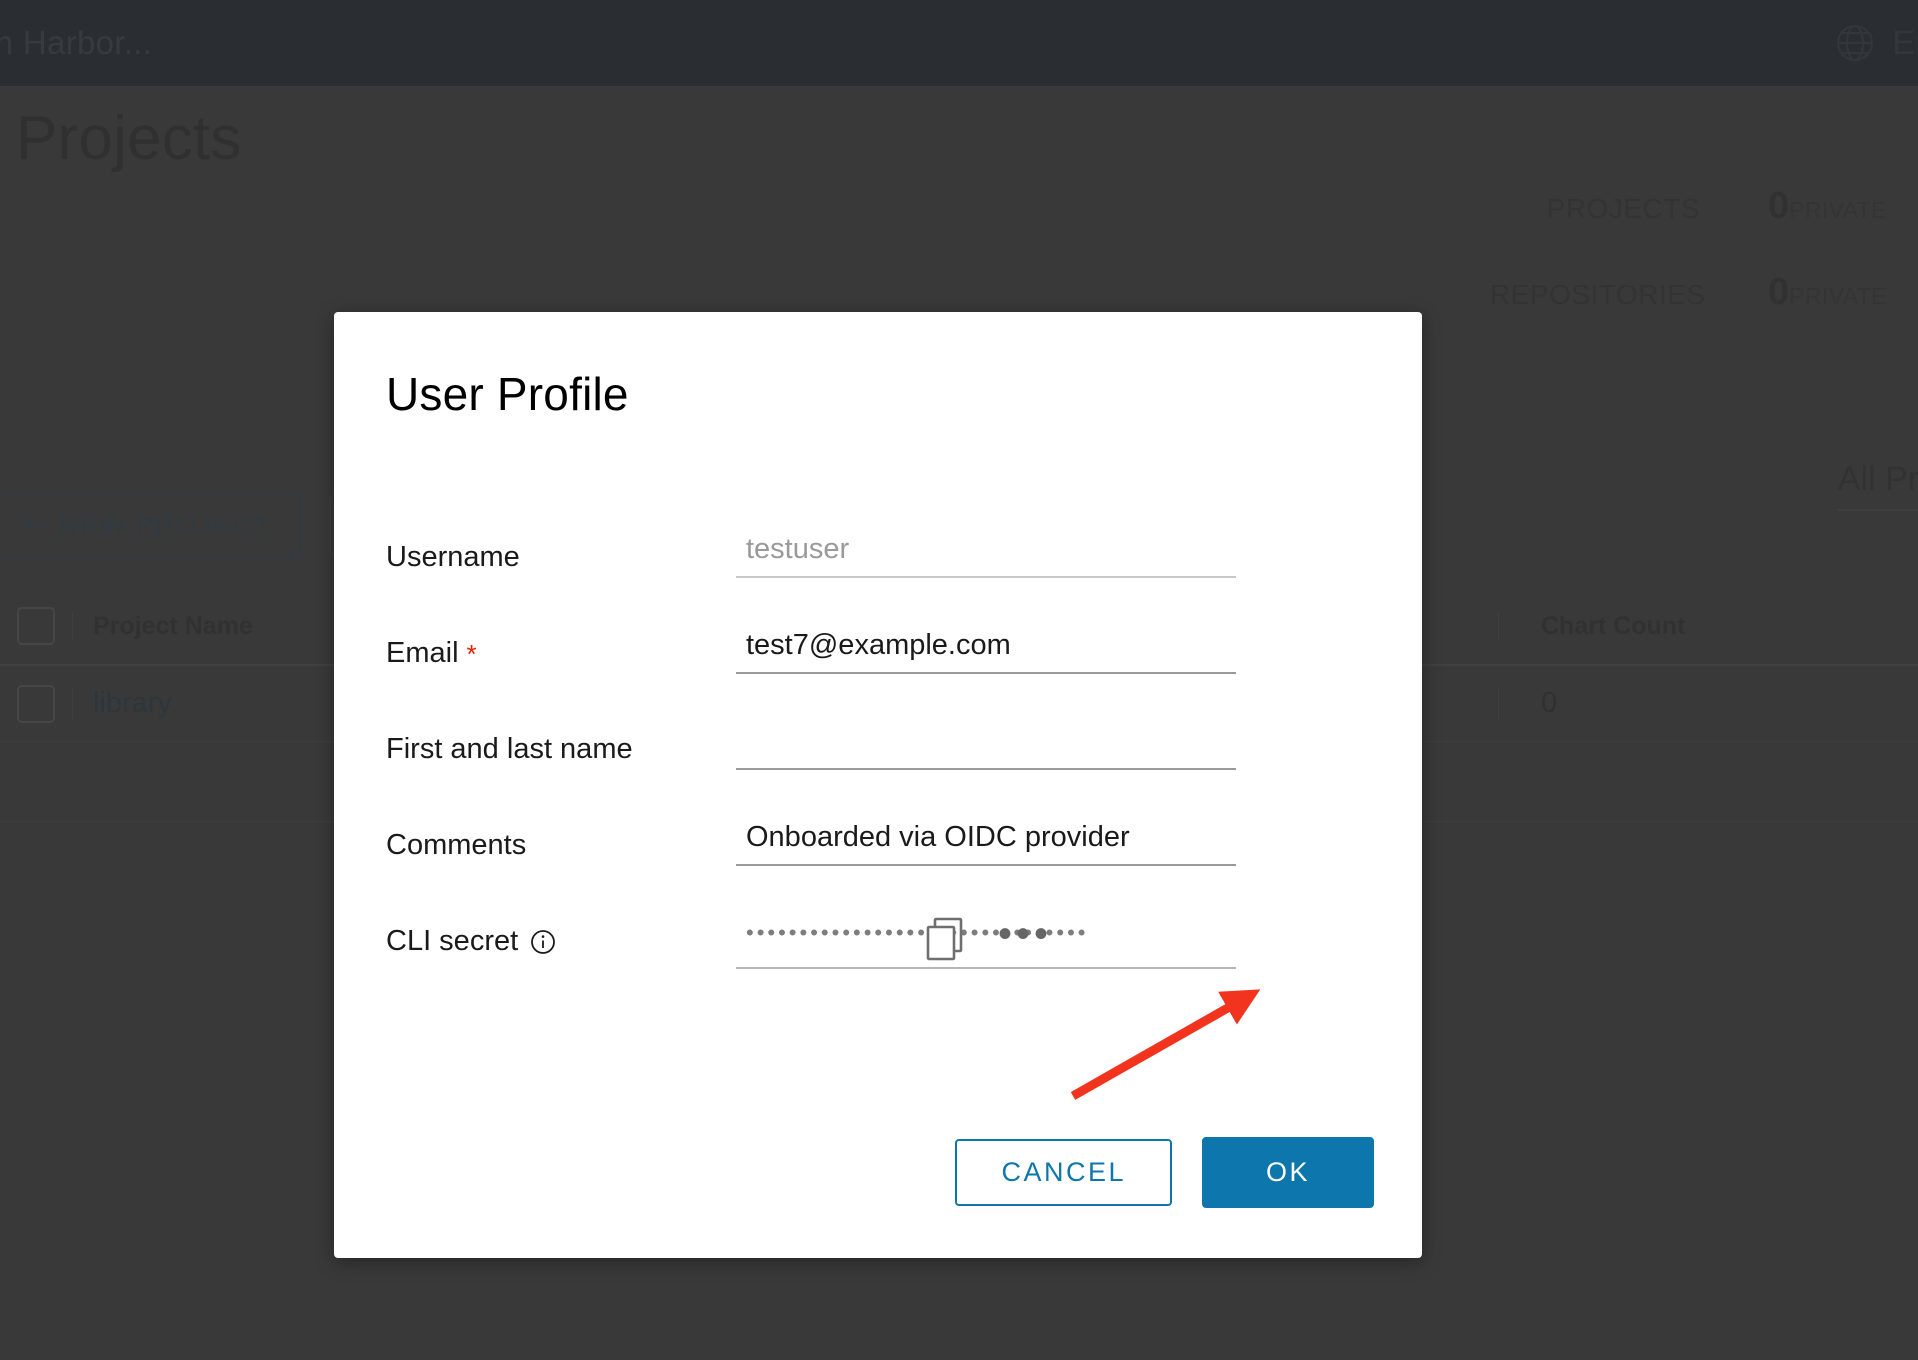 This screenshot has width=1918, height=1360. Describe the element at coordinates (1287, 1172) in the screenshot. I see `ok-button: OK` at that location.